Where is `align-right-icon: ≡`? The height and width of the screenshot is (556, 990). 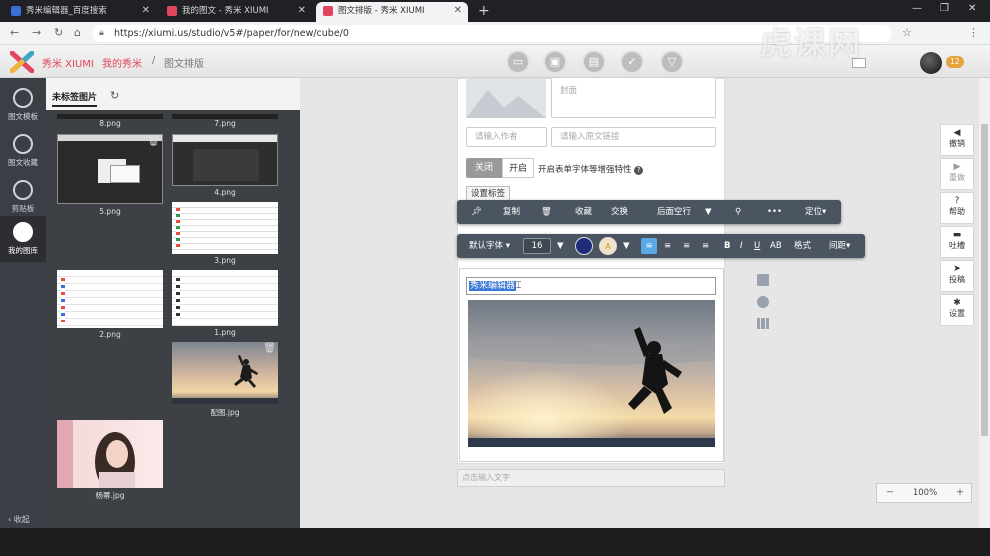
align-right-icon: ≡ is located at coordinates (686, 246).